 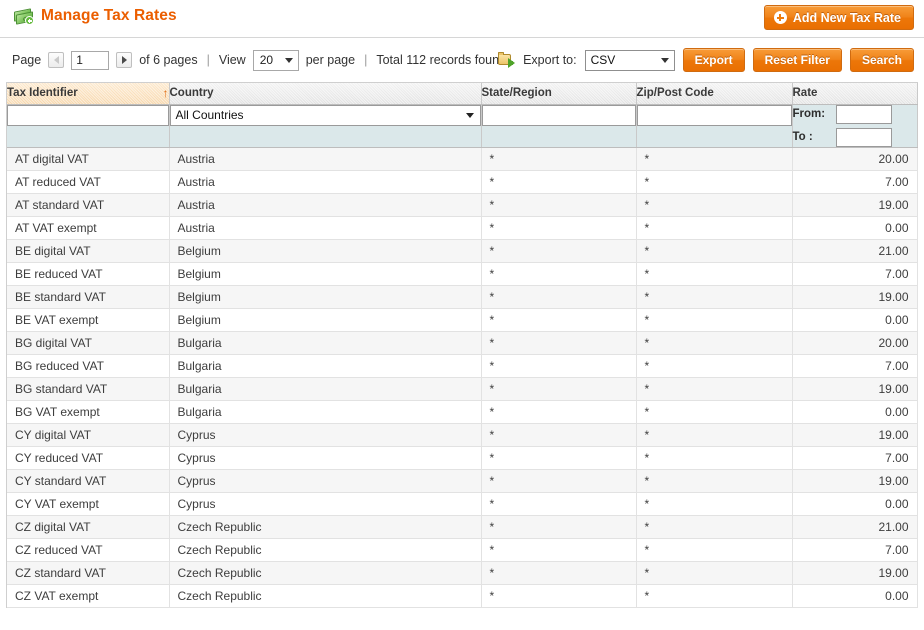 I want to click on reset-filter-button: Reset Filter, so click(x=797, y=60).